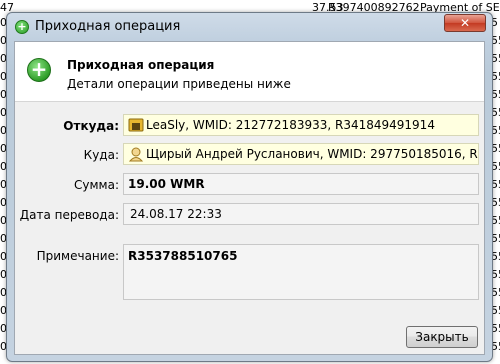  What do you see at coordinates (108, 26) in the screenshot?
I see `window-title: Приходная операция` at bounding box center [108, 26].